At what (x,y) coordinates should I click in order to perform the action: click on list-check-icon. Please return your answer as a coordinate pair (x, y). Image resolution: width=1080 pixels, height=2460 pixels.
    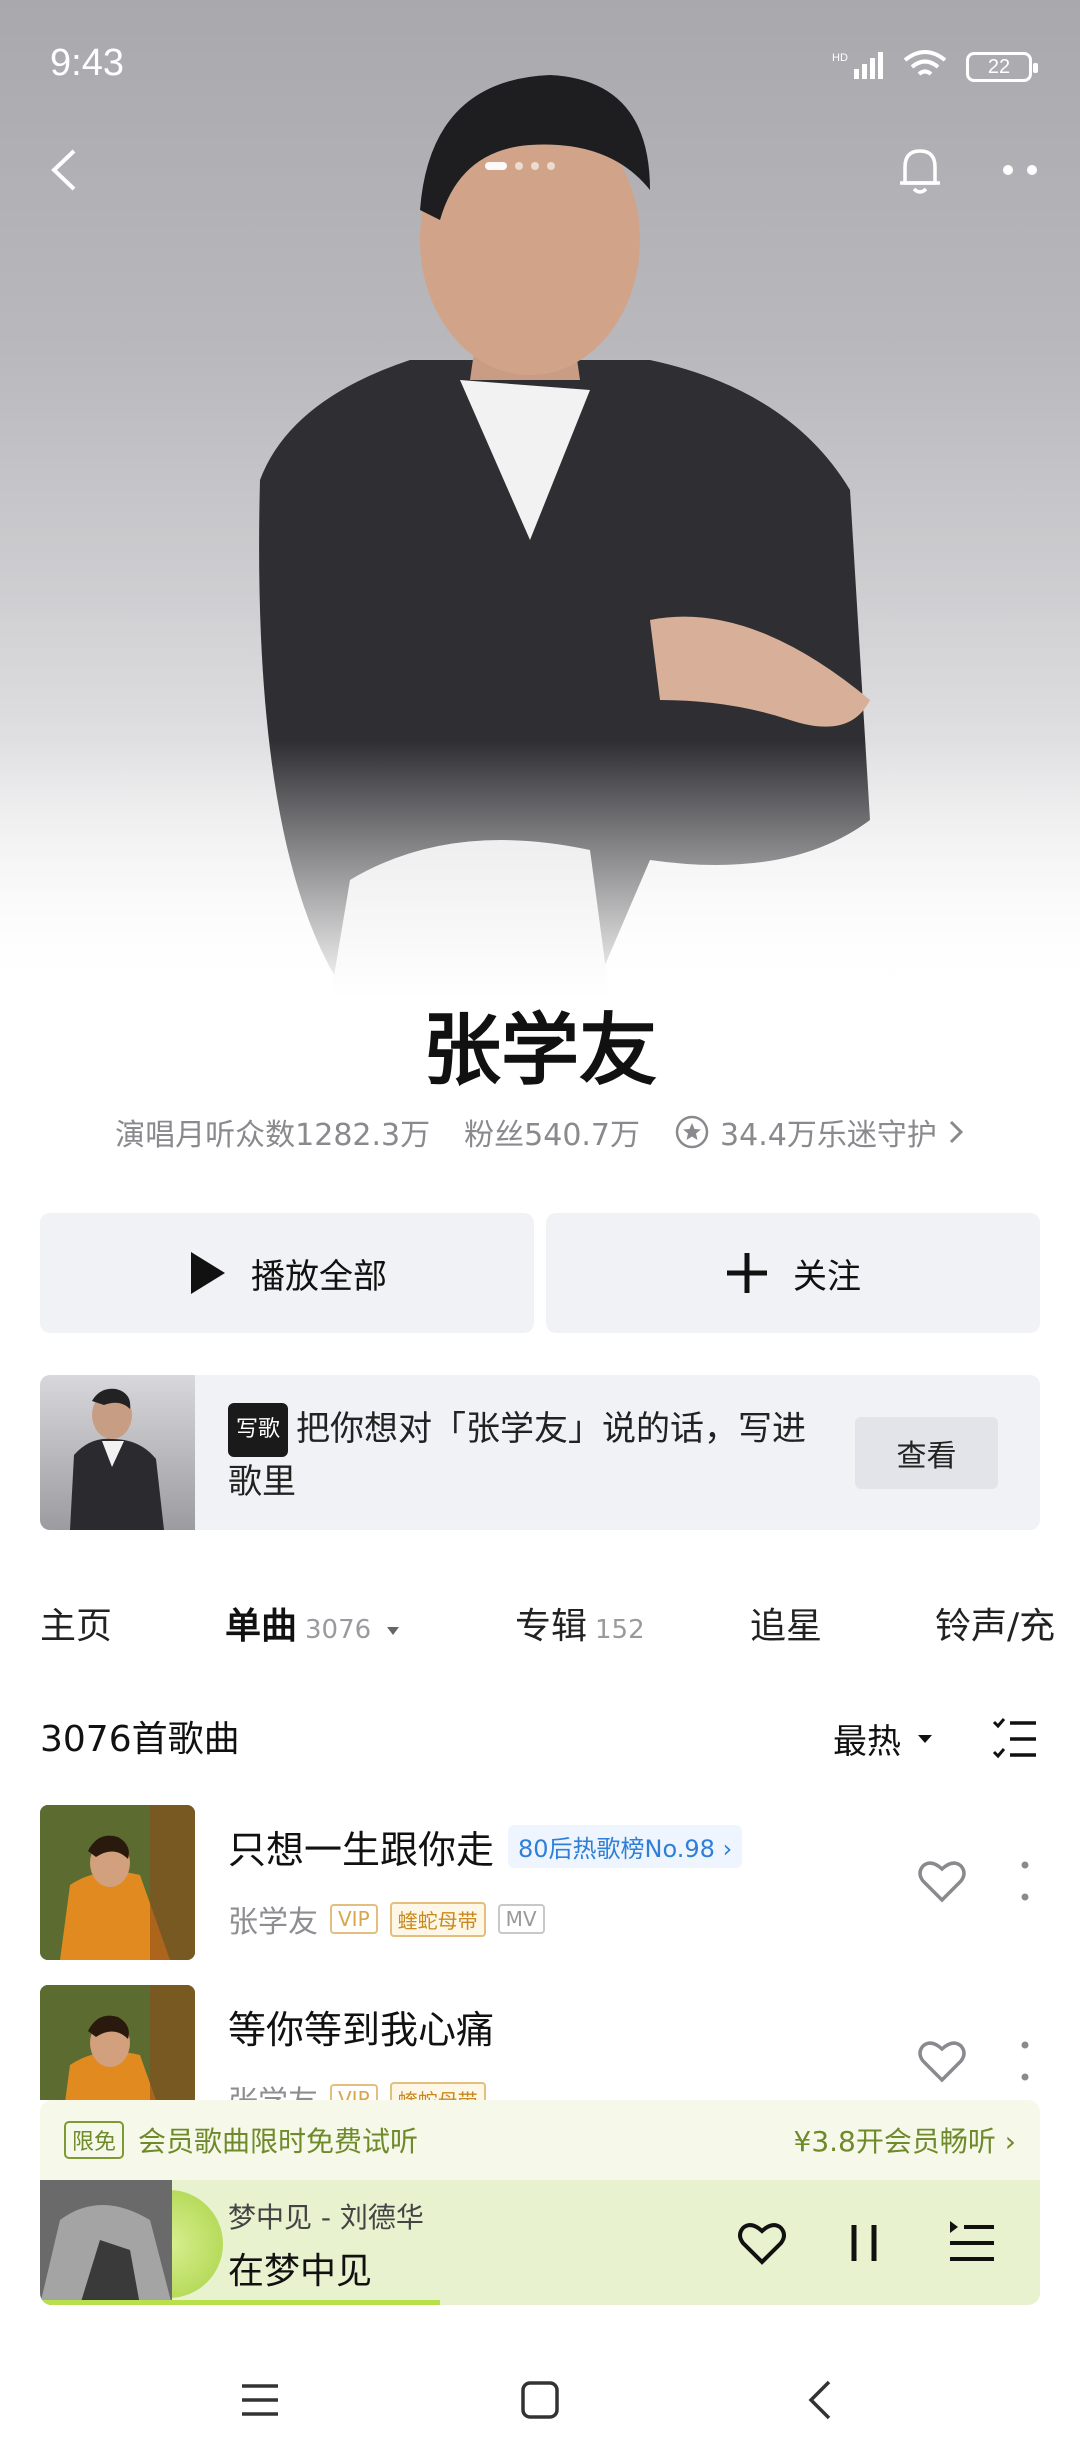
    Looking at the image, I should click on (1014, 1738).